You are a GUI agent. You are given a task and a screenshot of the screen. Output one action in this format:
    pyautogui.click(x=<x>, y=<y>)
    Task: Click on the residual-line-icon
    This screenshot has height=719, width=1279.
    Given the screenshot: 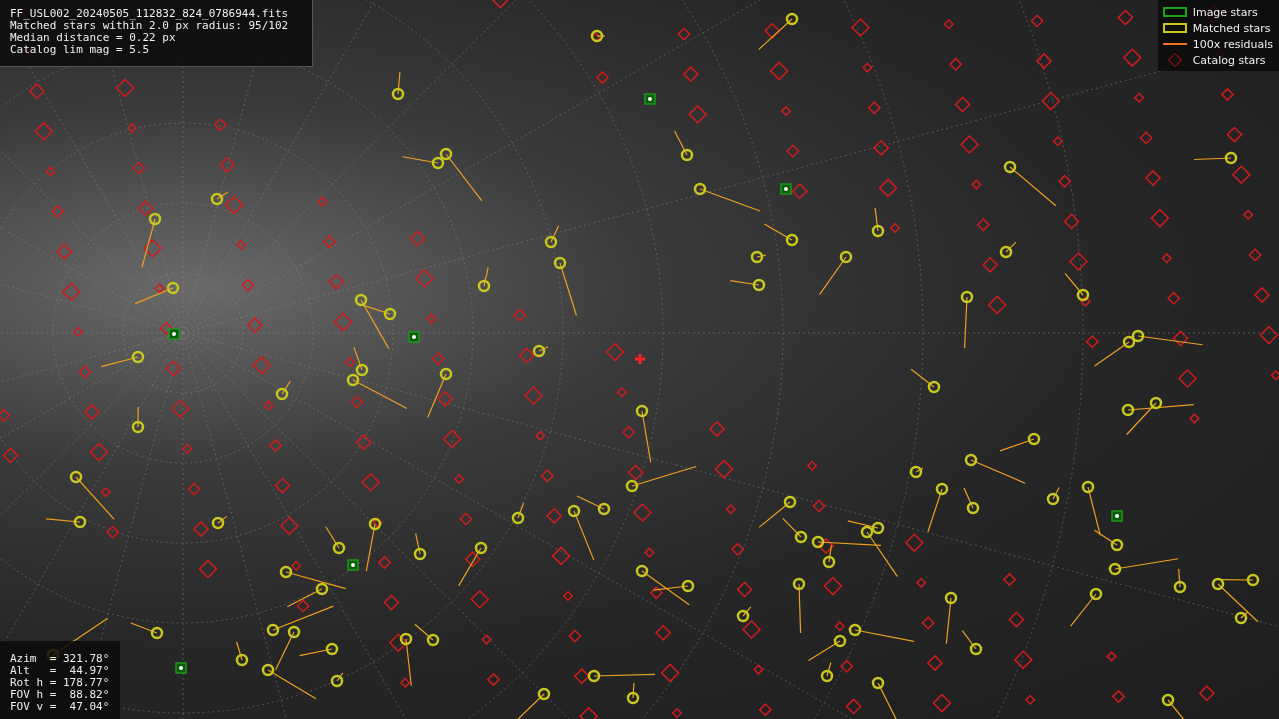 What is the action you would take?
    pyautogui.click(x=1174, y=44)
    